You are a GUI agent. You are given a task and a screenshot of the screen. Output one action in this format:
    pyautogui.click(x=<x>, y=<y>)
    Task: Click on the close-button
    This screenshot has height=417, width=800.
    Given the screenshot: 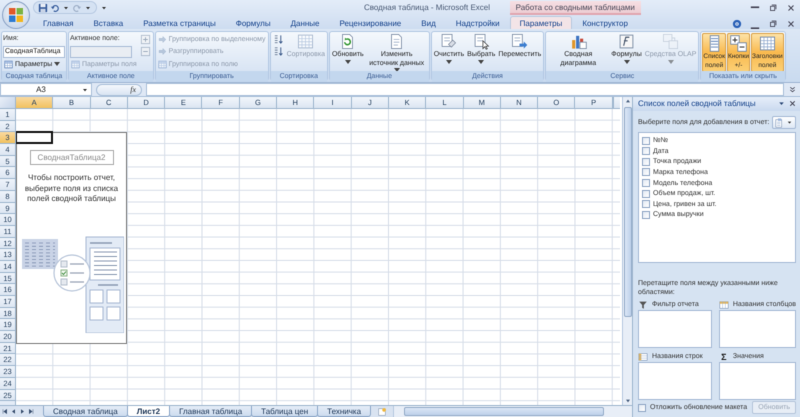 What is the action you would take?
    pyautogui.click(x=792, y=103)
    